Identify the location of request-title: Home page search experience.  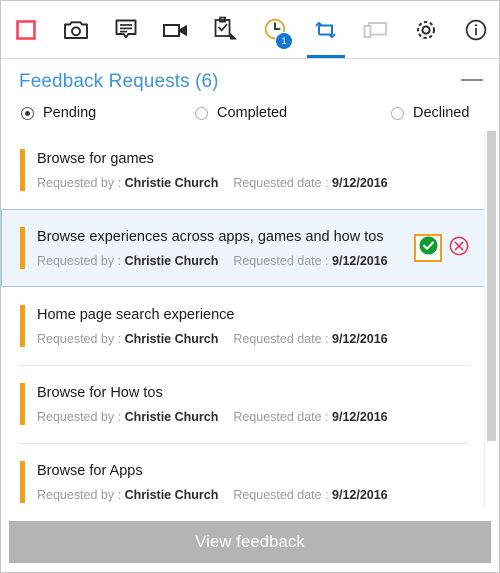
(136, 314).